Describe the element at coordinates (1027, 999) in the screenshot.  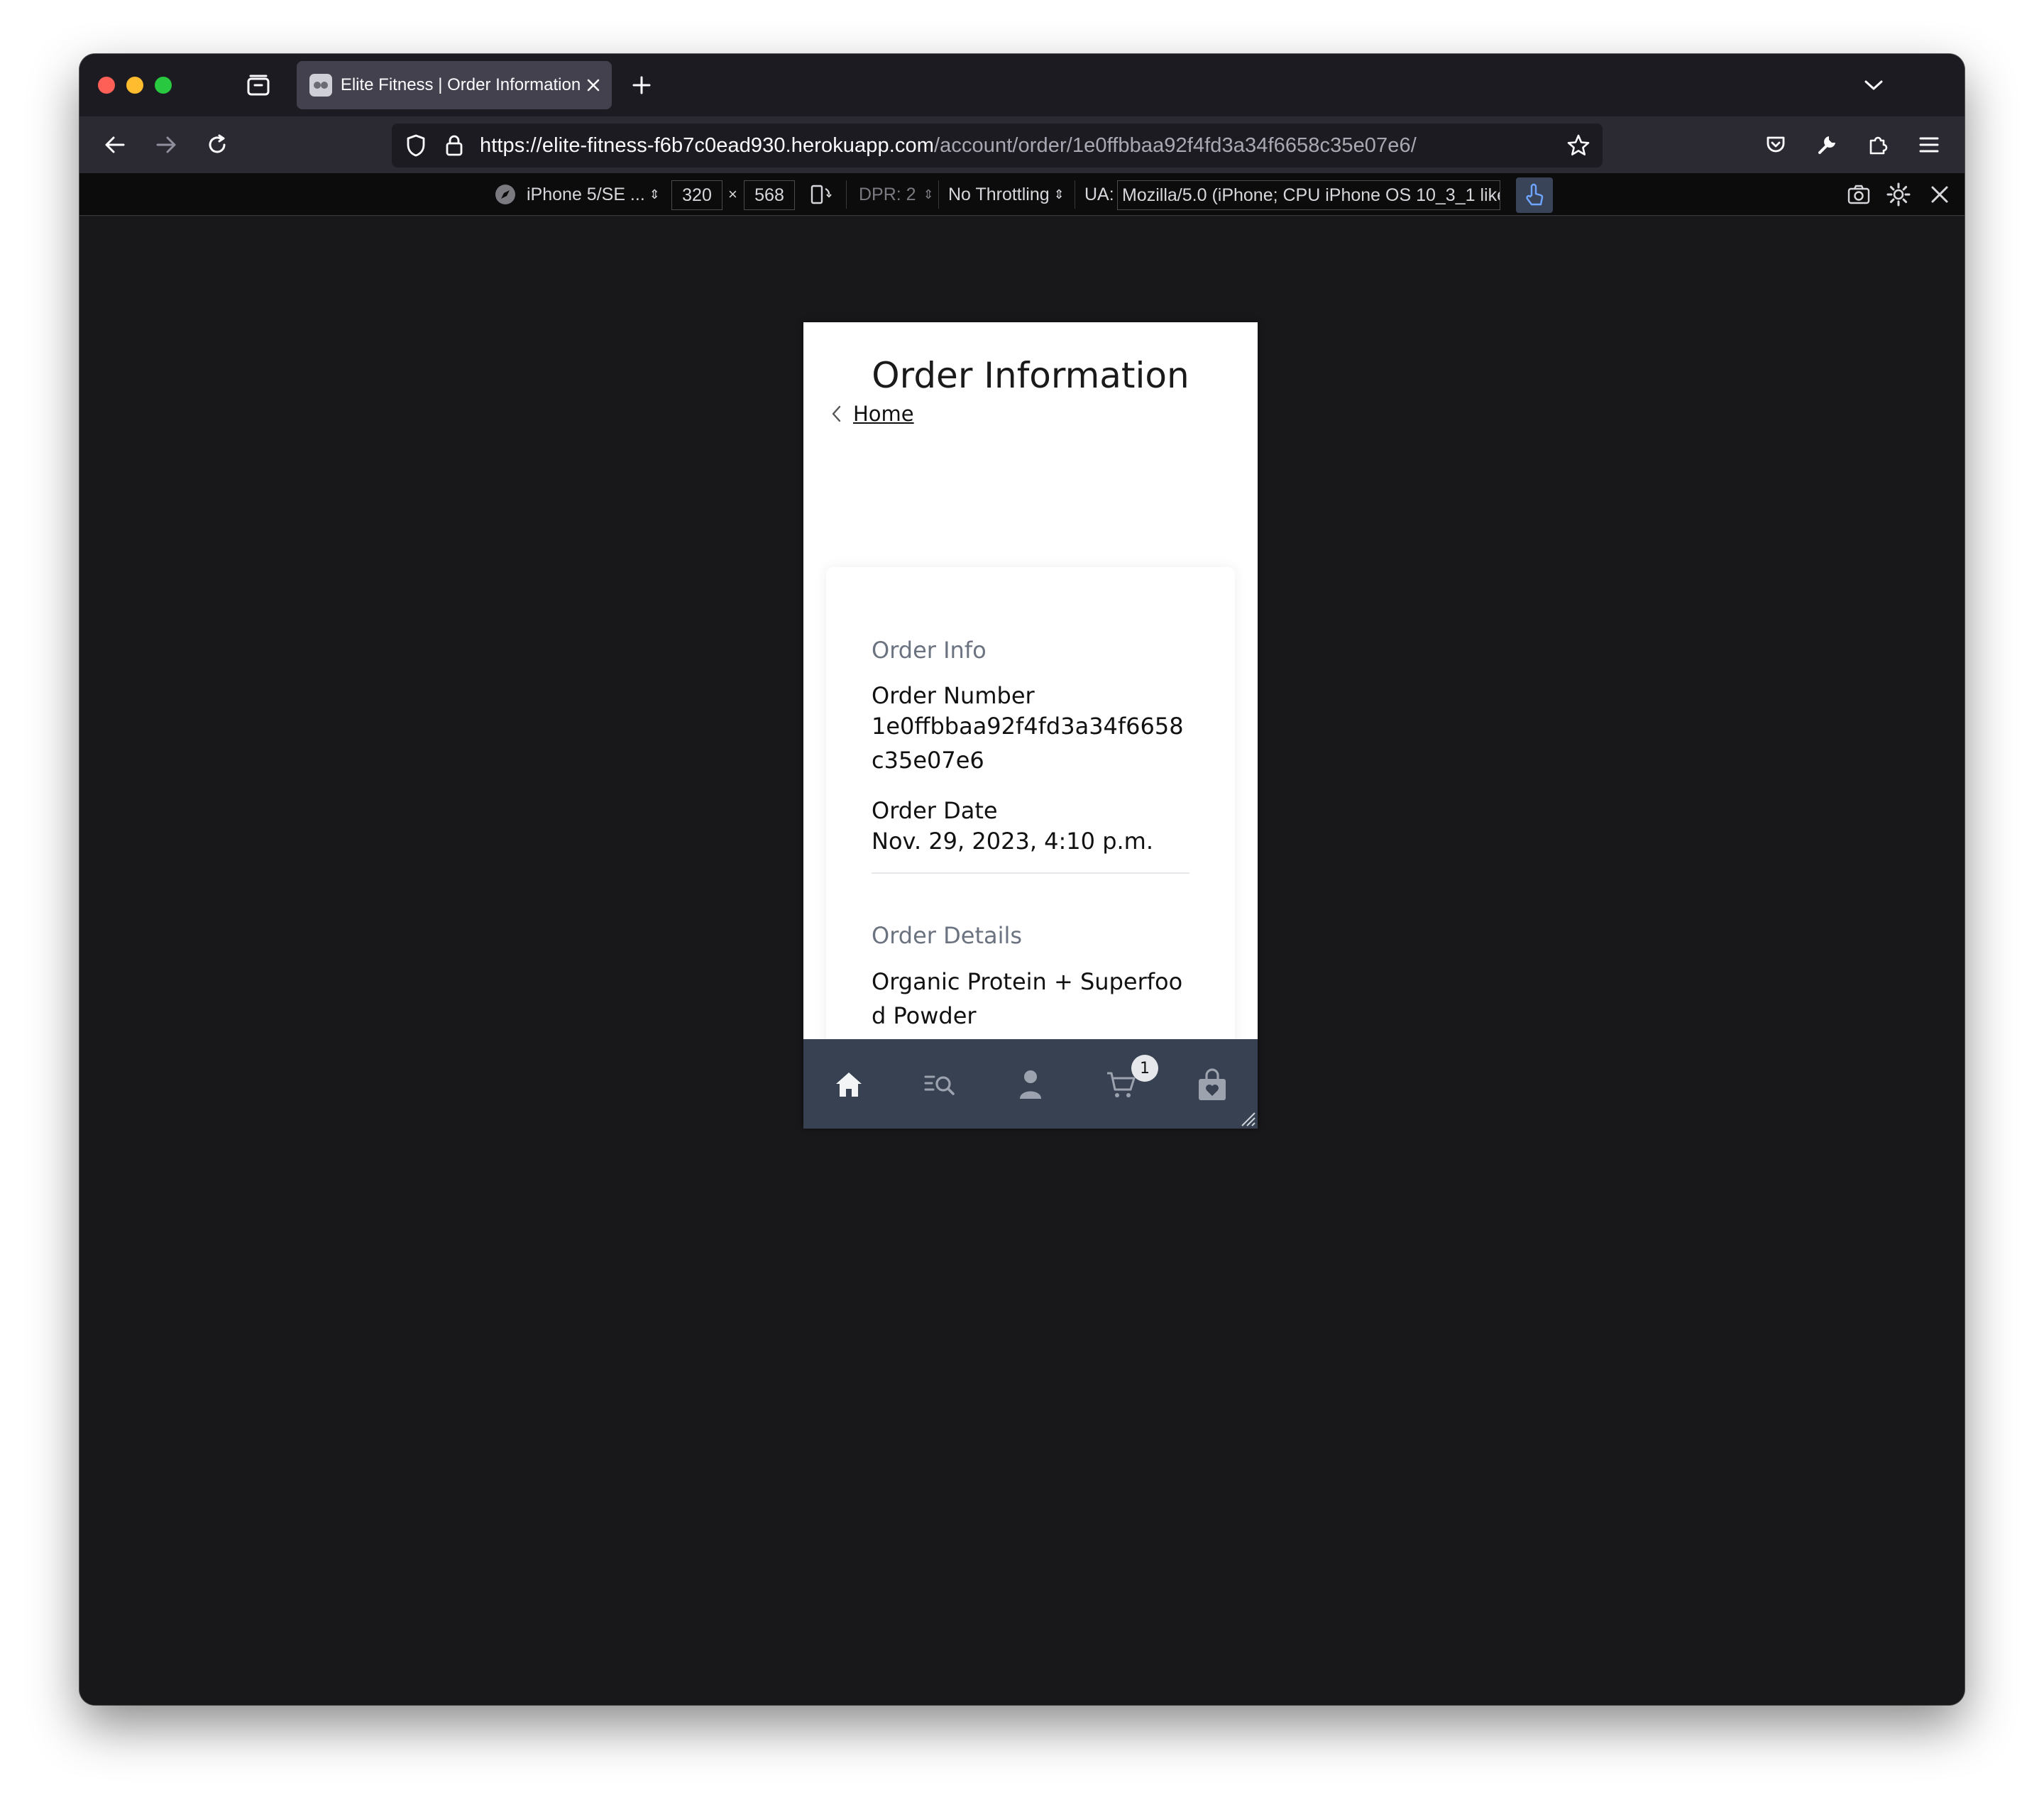
I see `product-name: Organic Protein + Superfood Powder` at that location.